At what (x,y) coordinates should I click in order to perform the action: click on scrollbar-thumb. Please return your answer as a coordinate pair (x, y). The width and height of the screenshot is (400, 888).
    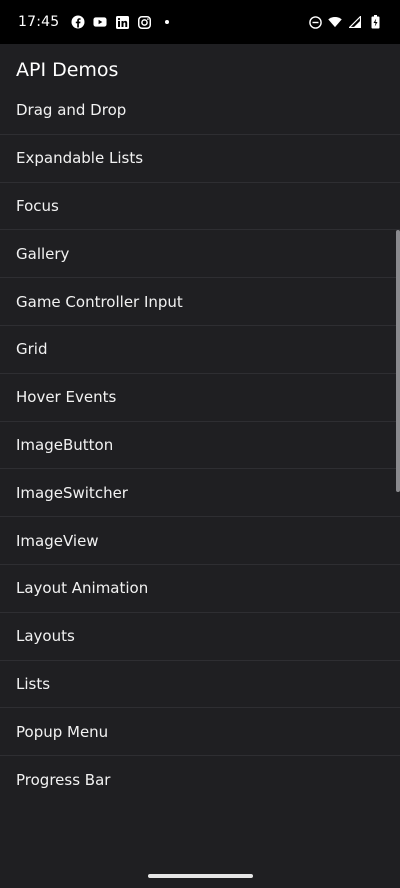
    Looking at the image, I should click on (398, 361).